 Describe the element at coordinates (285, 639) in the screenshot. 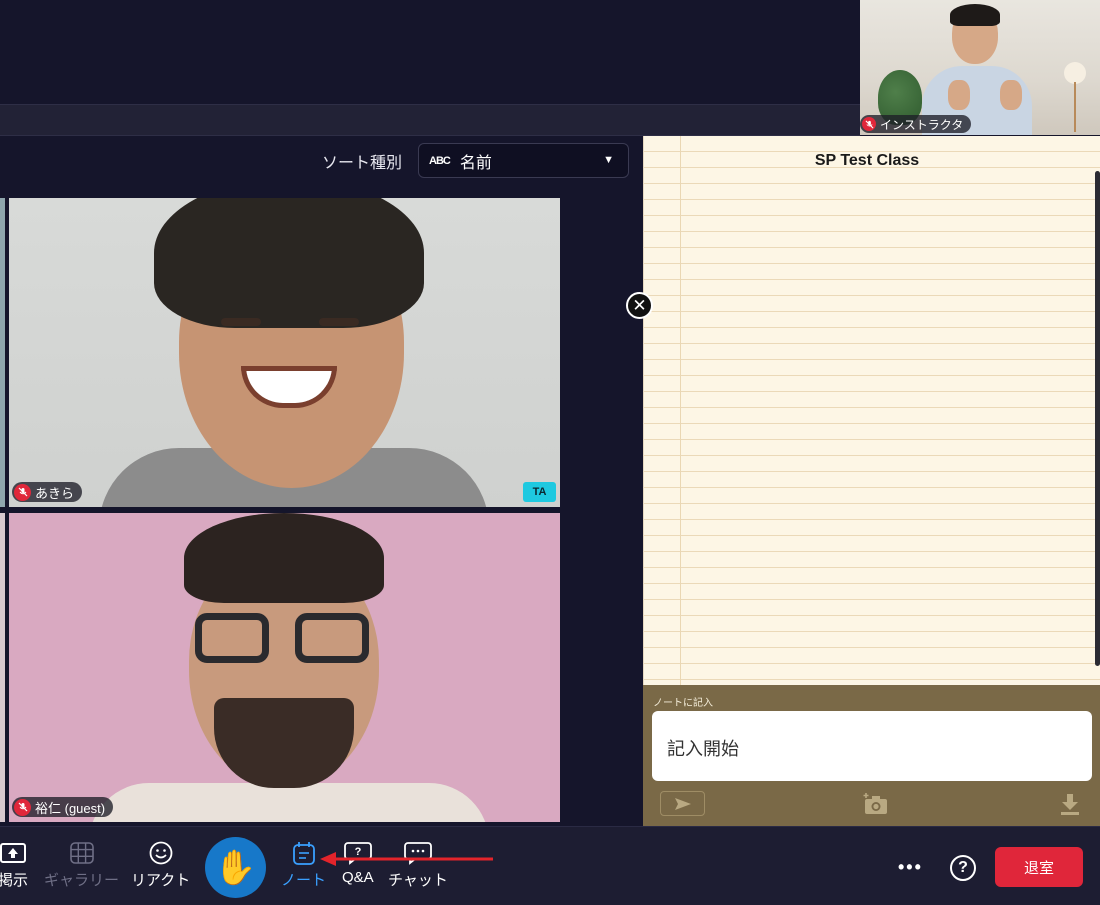

I see `participant-glasses` at that location.